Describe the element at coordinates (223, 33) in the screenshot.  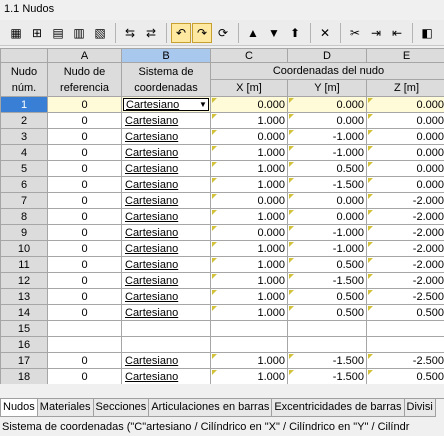
I see `refresh-icon: ⟳` at that location.